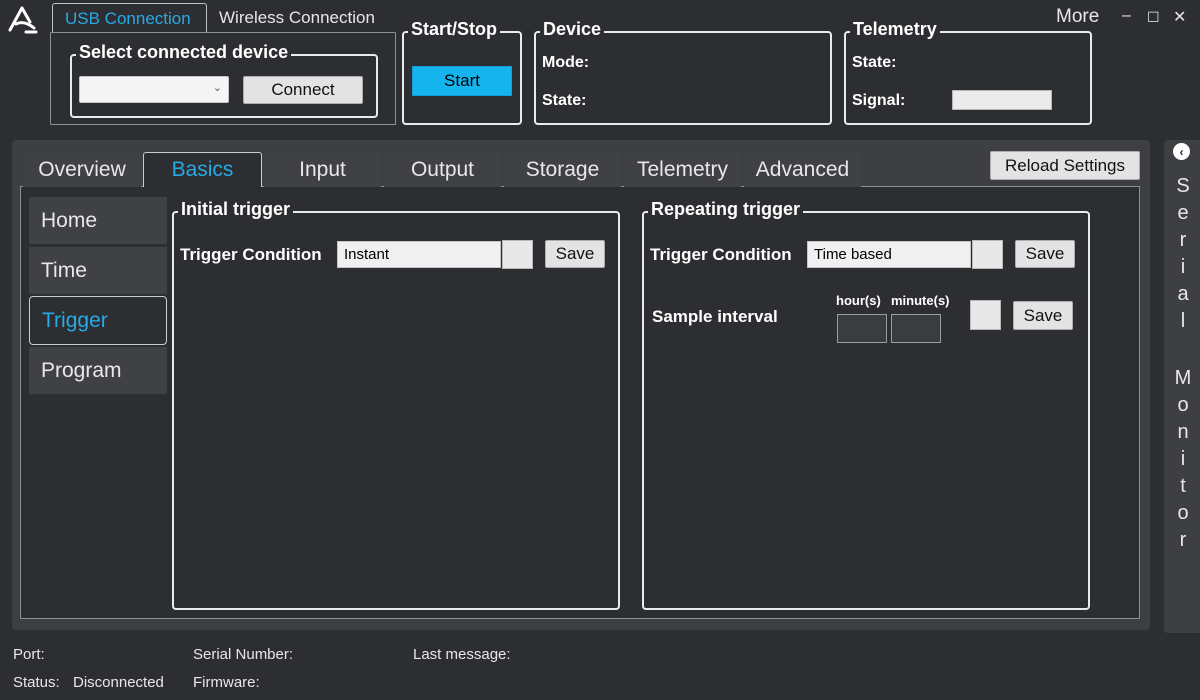 The width and height of the screenshot is (1200, 700). What do you see at coordinates (1183, 378) in the screenshot?
I see `serial-monitor-letter: M` at bounding box center [1183, 378].